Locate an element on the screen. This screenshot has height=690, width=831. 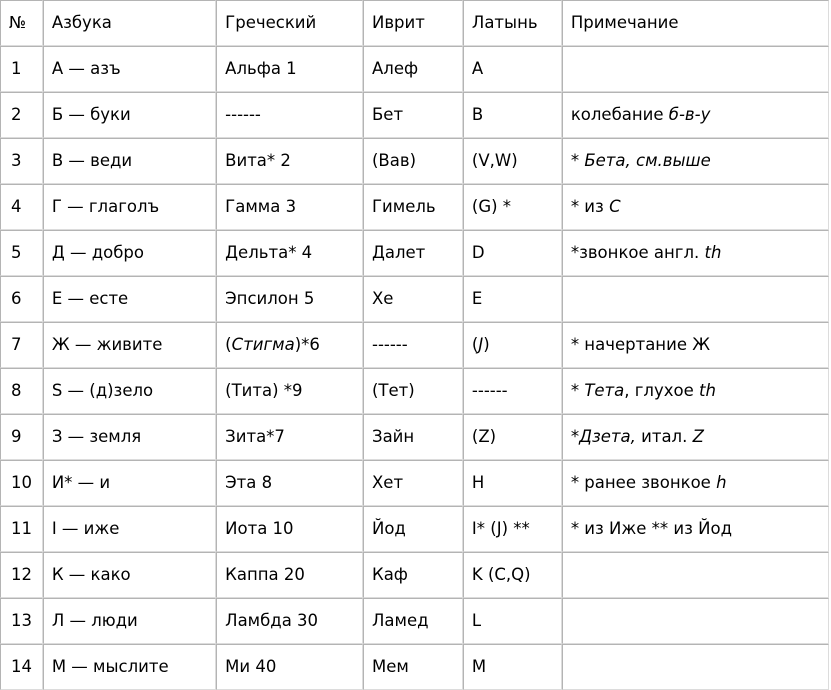
cell-hebrew: Зайн is located at coordinates (412, 437).